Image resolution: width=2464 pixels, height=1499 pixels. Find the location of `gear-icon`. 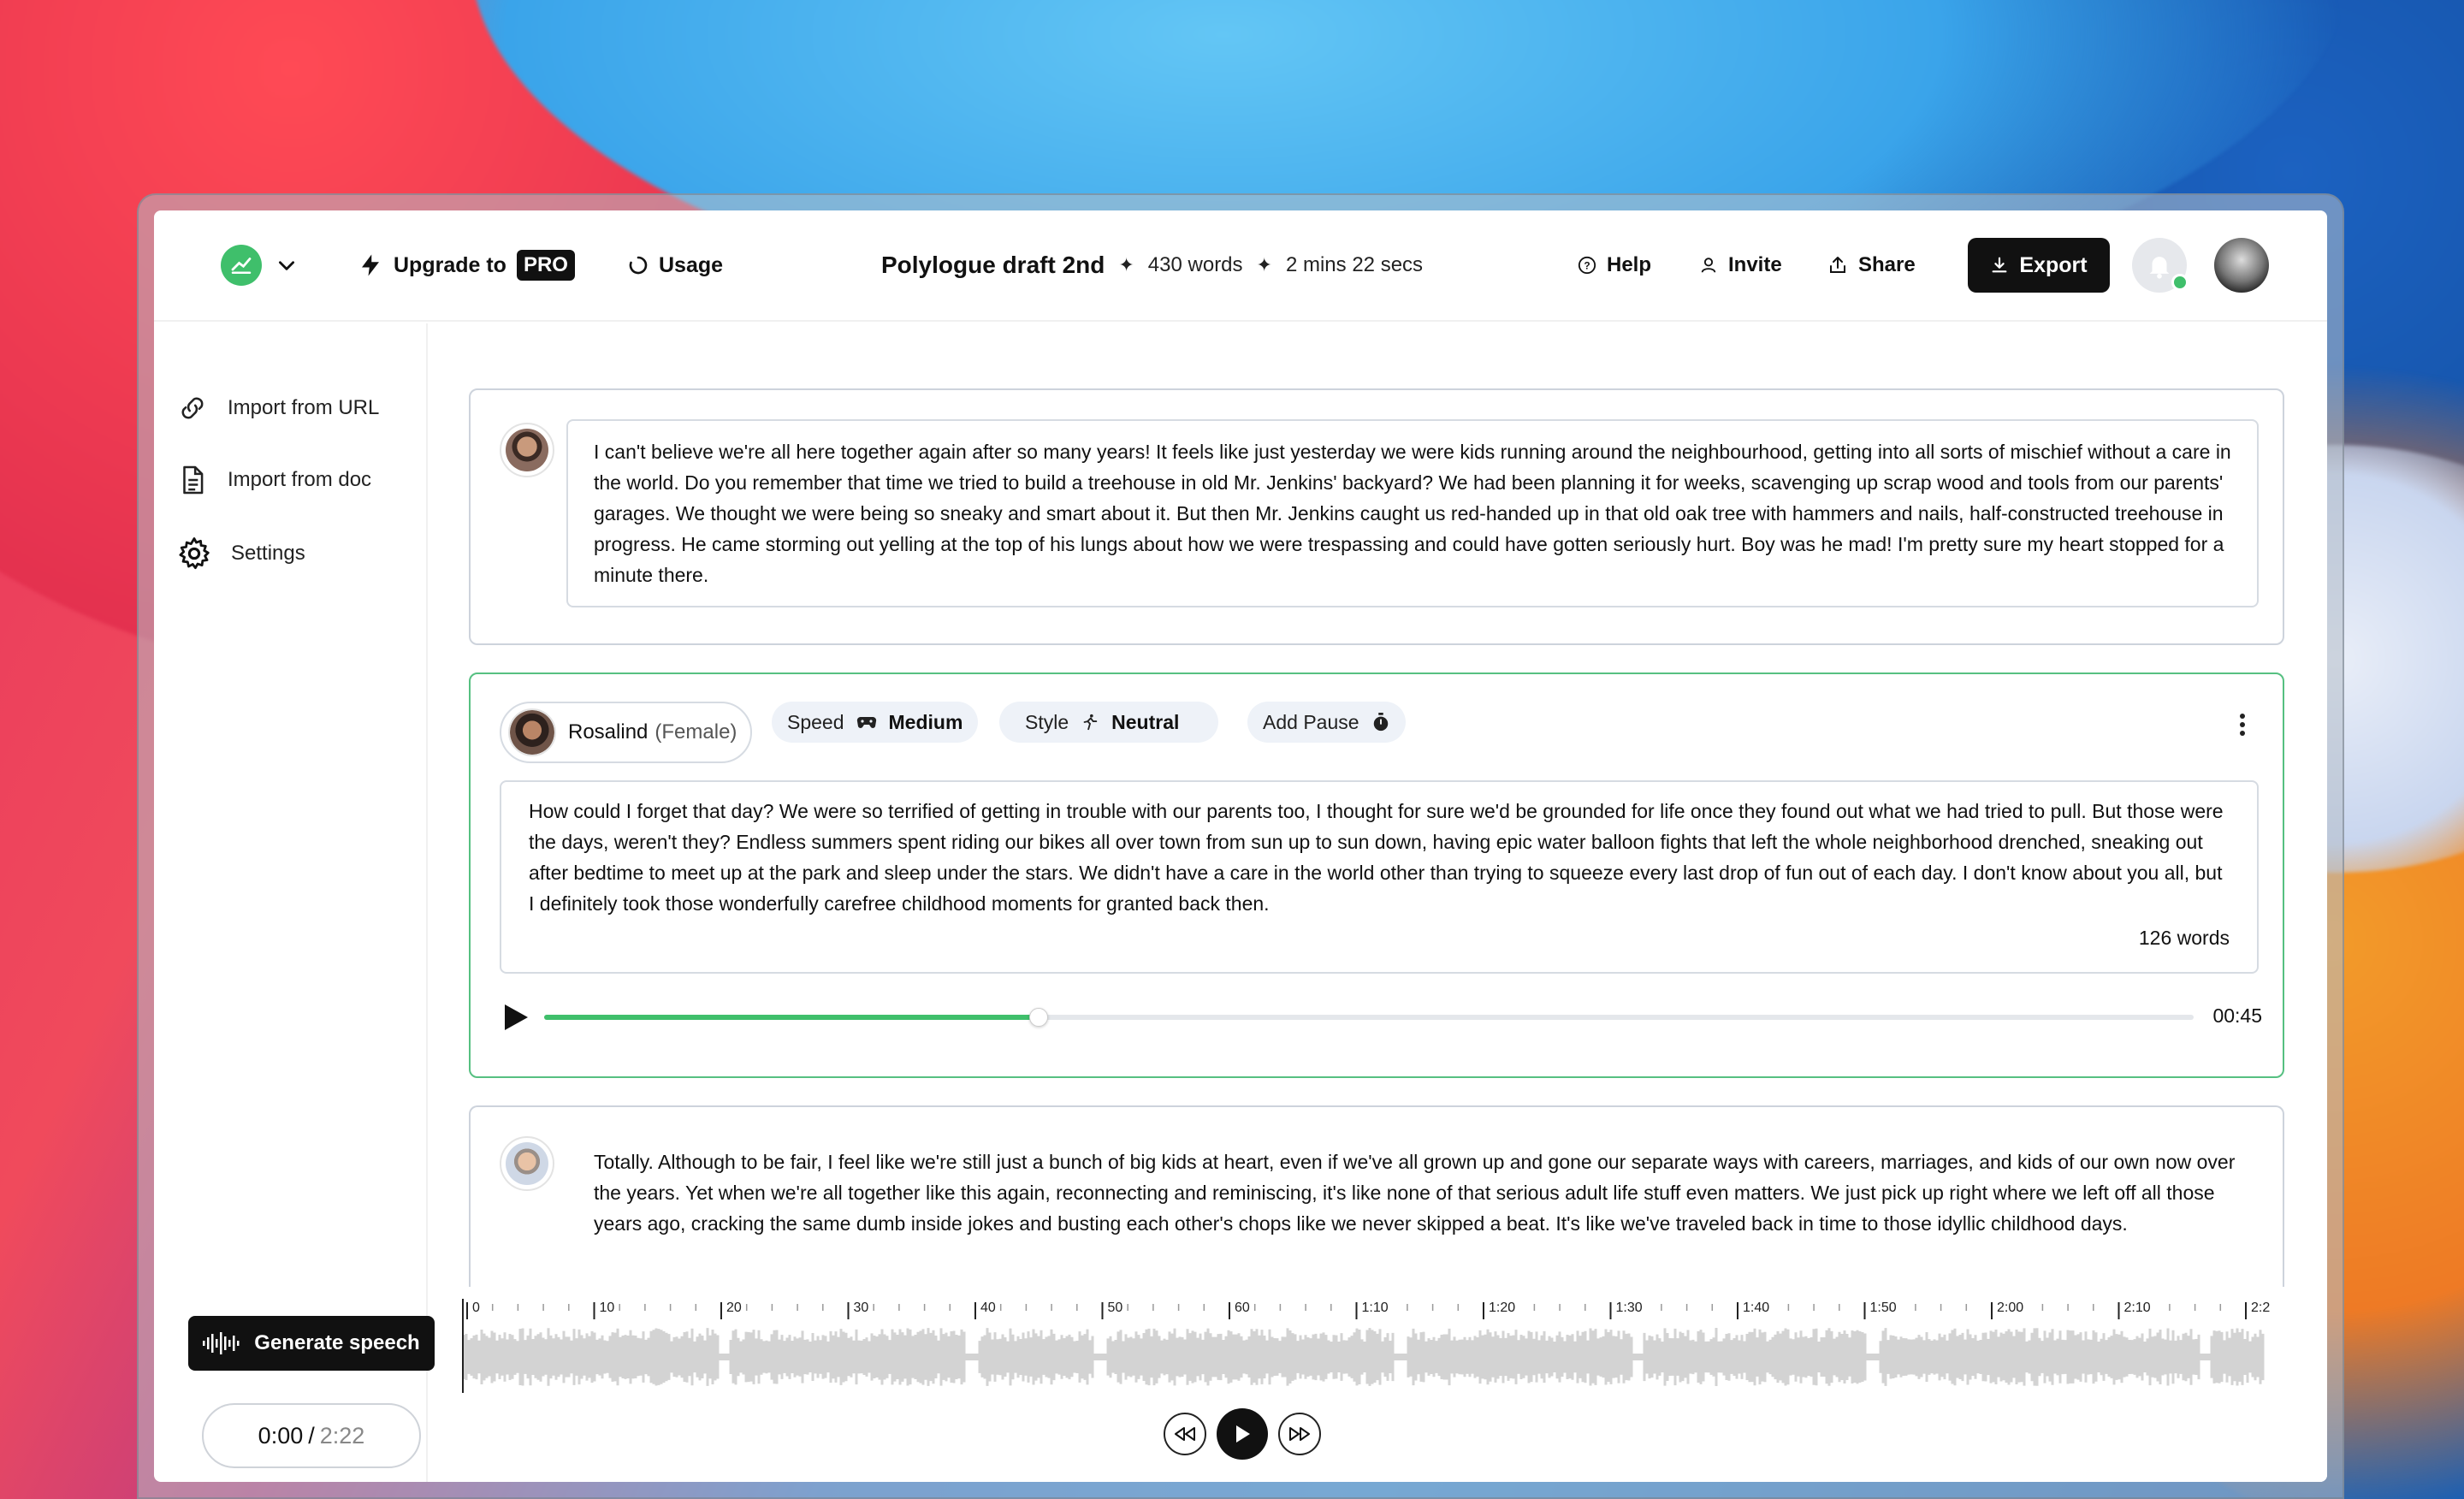

gear-icon is located at coordinates (194, 554).